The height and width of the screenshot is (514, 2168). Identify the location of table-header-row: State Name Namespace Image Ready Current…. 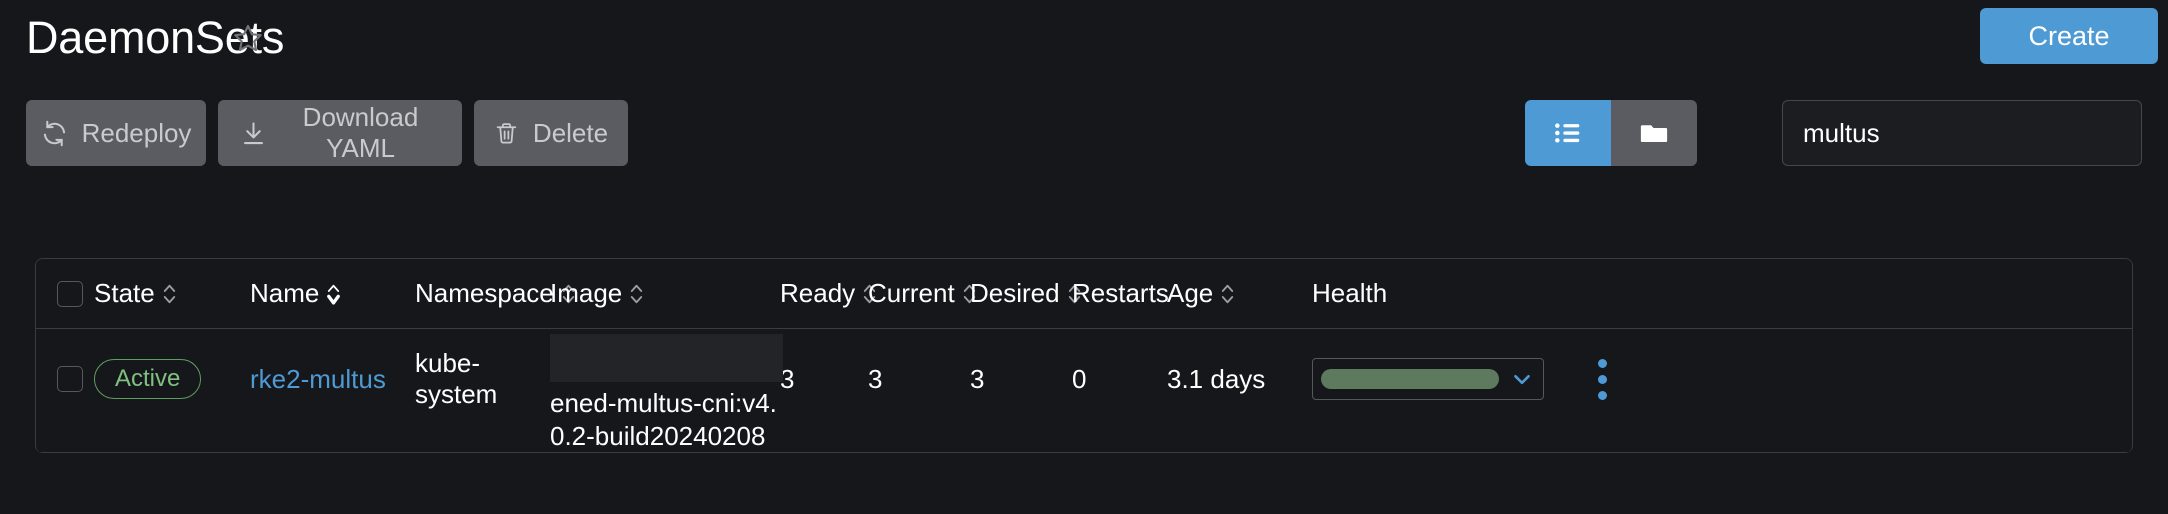
(1084, 294).